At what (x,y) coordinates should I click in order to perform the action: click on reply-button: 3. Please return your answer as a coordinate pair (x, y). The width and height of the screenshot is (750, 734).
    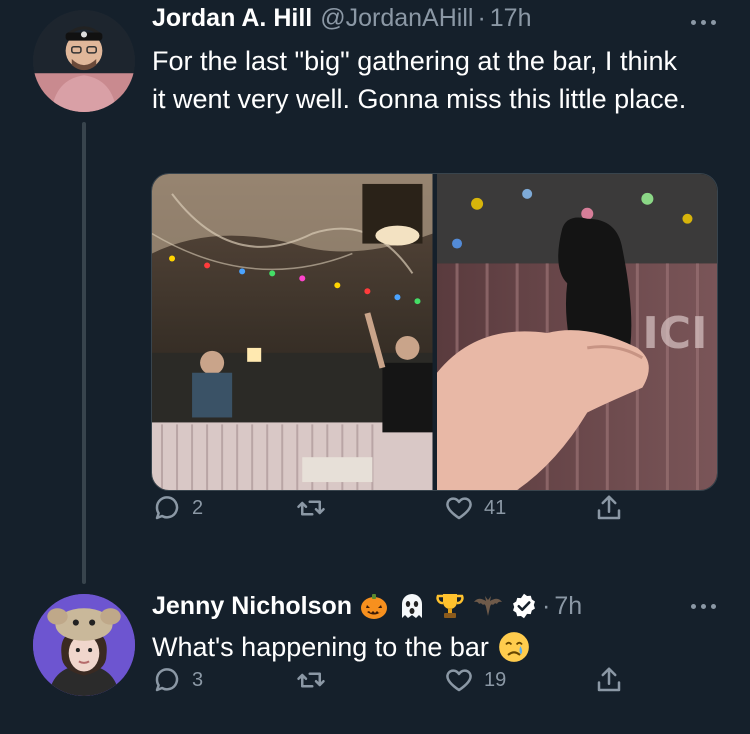
    Looking at the image, I should click on (177, 680).